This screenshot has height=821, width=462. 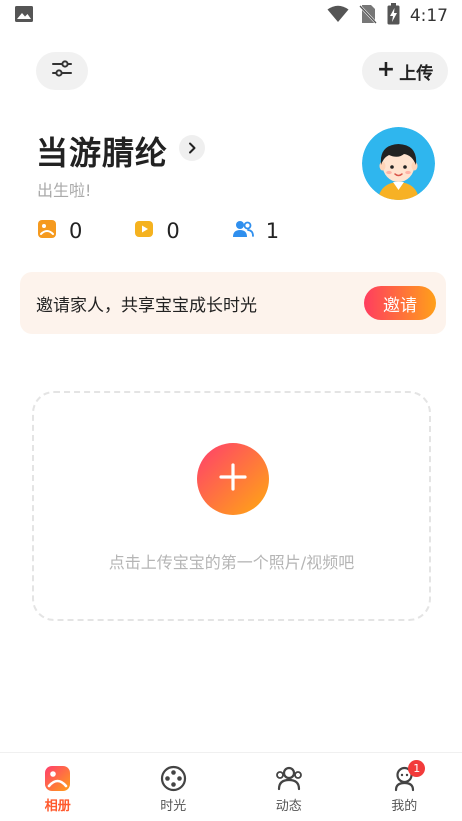 What do you see at coordinates (367, 16) in the screenshot?
I see `no-sim-icon` at bounding box center [367, 16].